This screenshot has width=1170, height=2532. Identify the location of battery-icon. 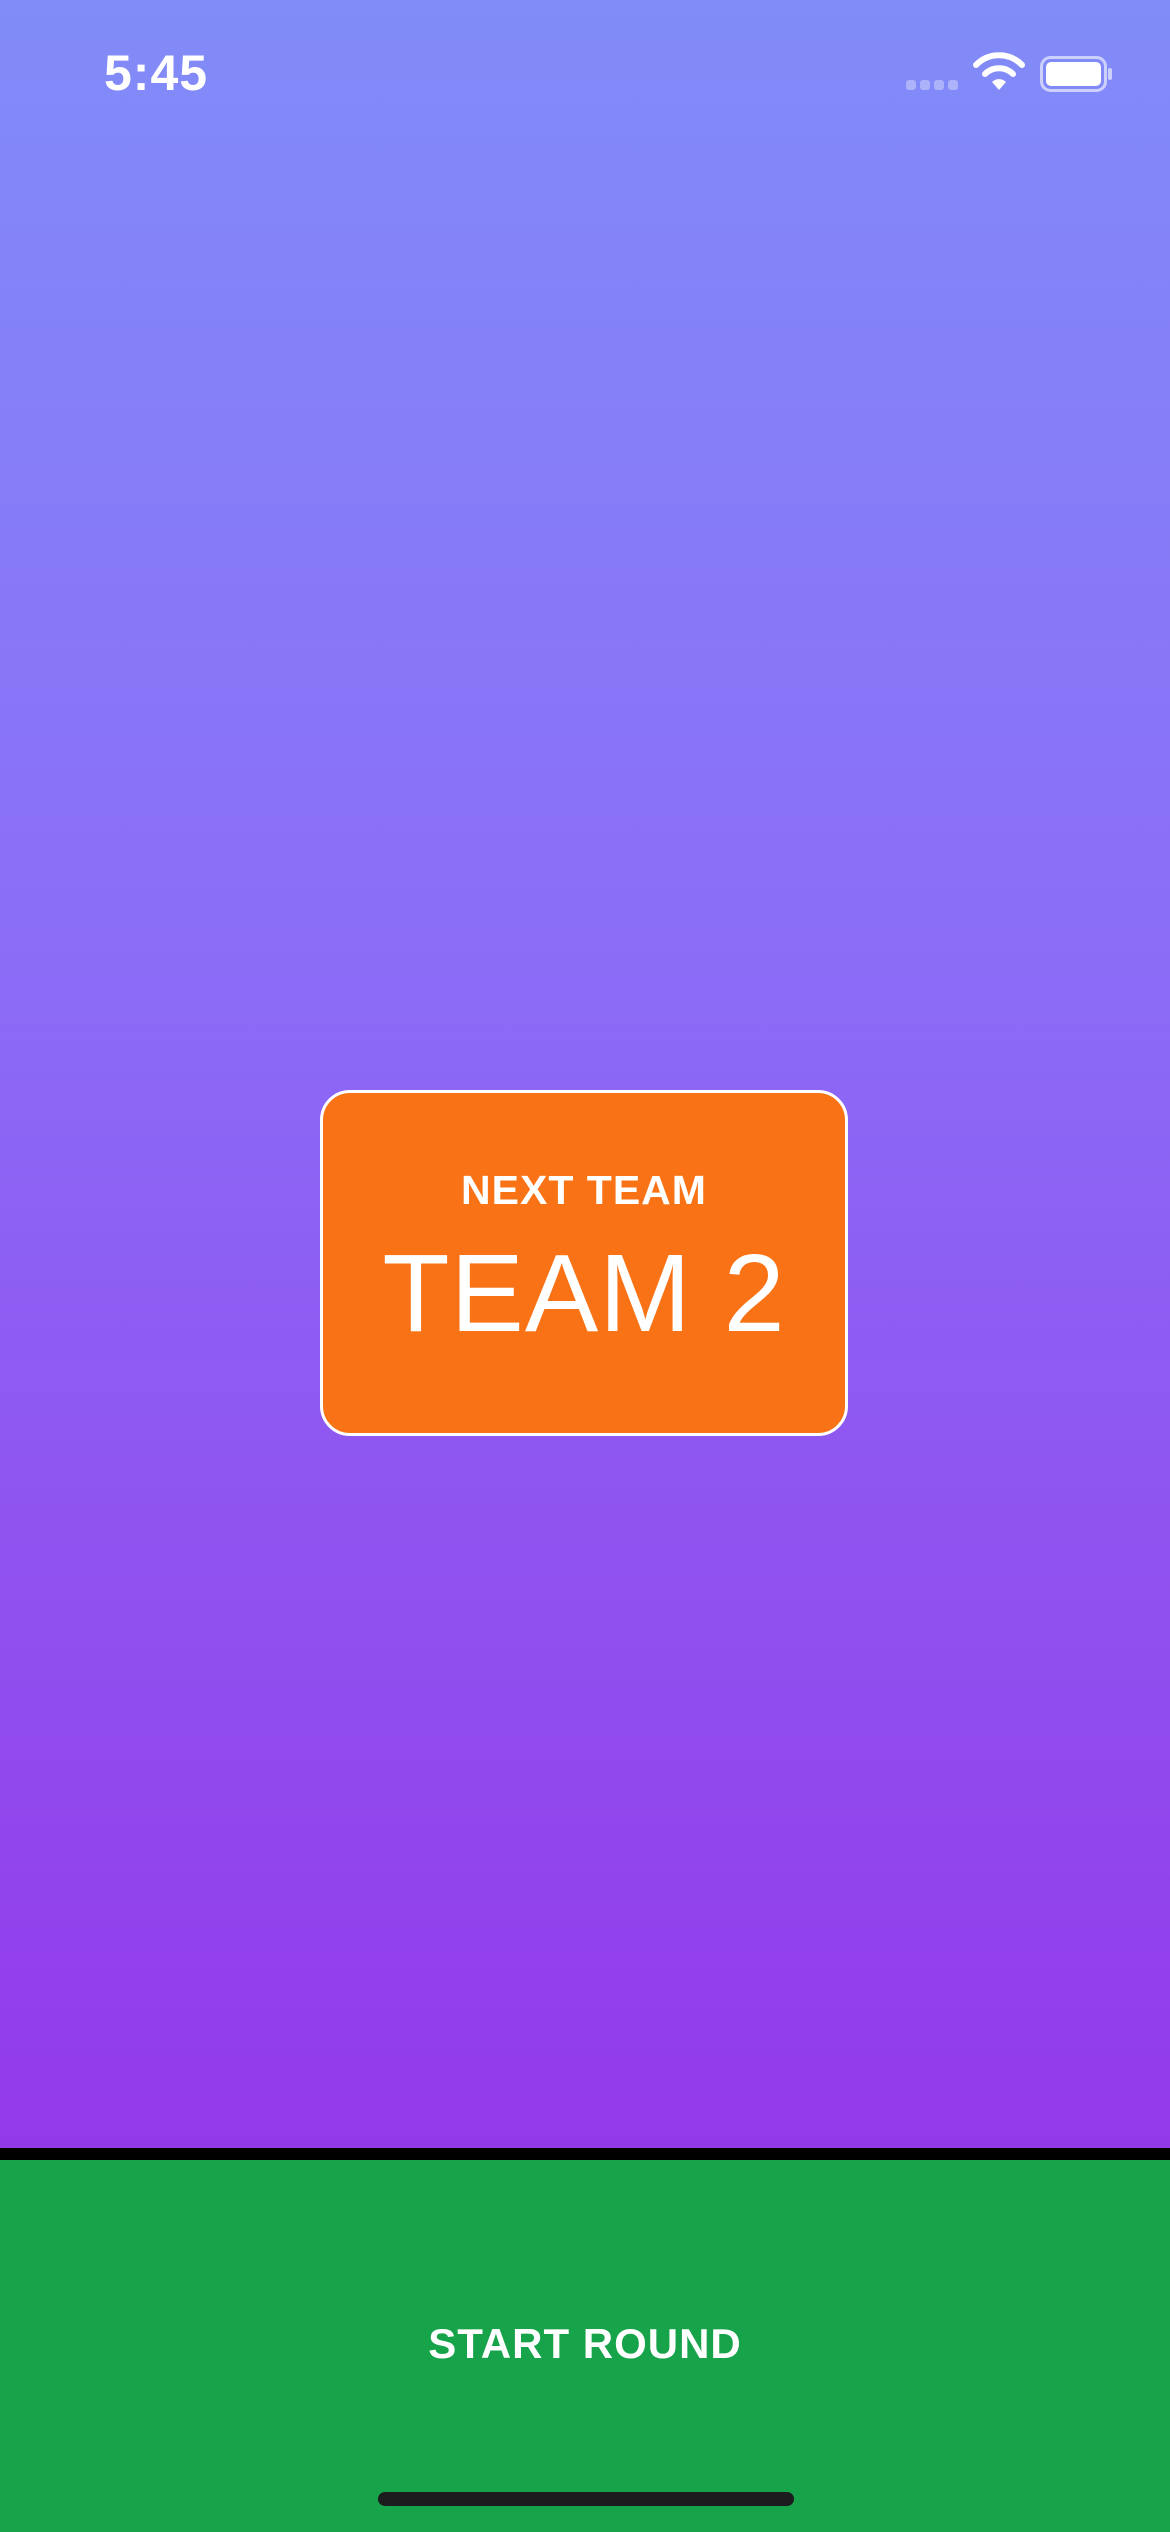
(1076, 74).